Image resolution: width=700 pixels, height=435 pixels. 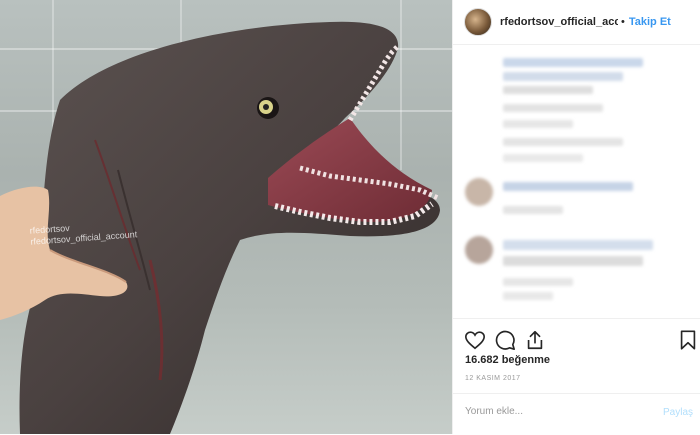 I want to click on like-count: 16.682 beğenme, so click(x=507, y=360).